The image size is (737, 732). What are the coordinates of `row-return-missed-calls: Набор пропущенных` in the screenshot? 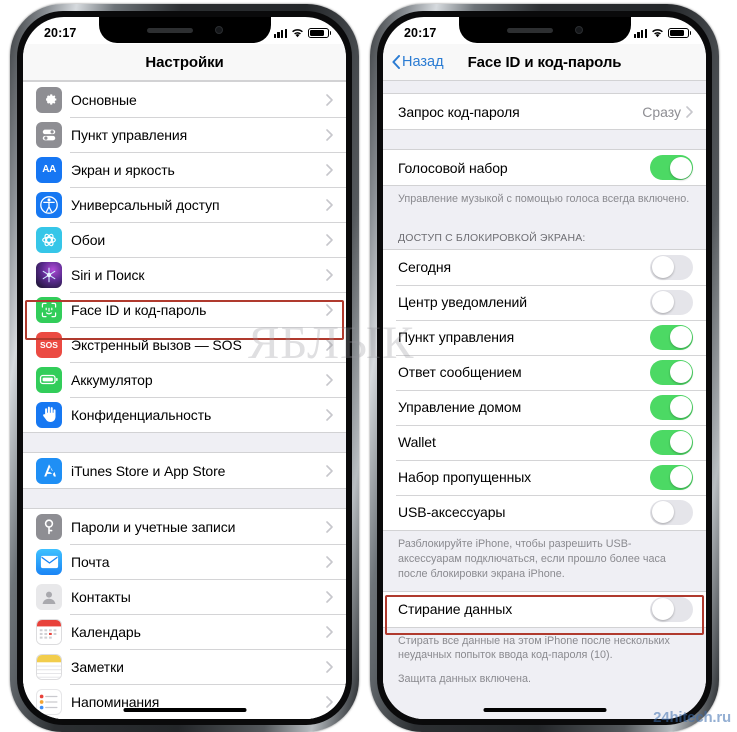 It's located at (544, 477).